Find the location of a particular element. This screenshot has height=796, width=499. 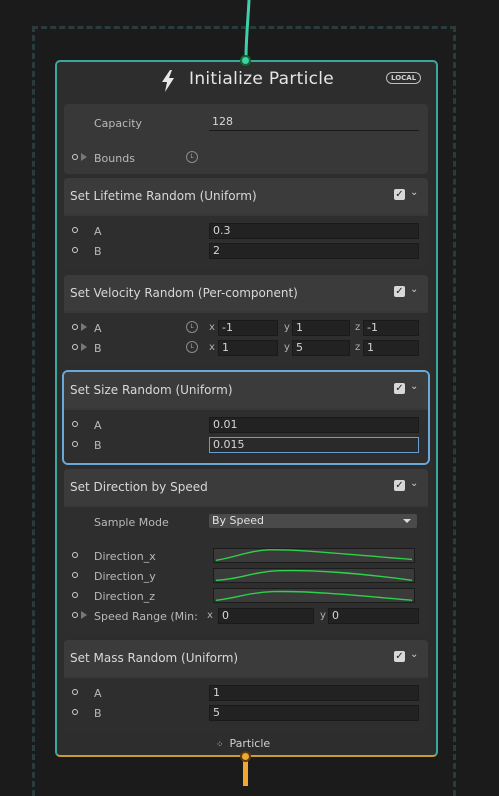

direction-y-port is located at coordinates (75, 575).